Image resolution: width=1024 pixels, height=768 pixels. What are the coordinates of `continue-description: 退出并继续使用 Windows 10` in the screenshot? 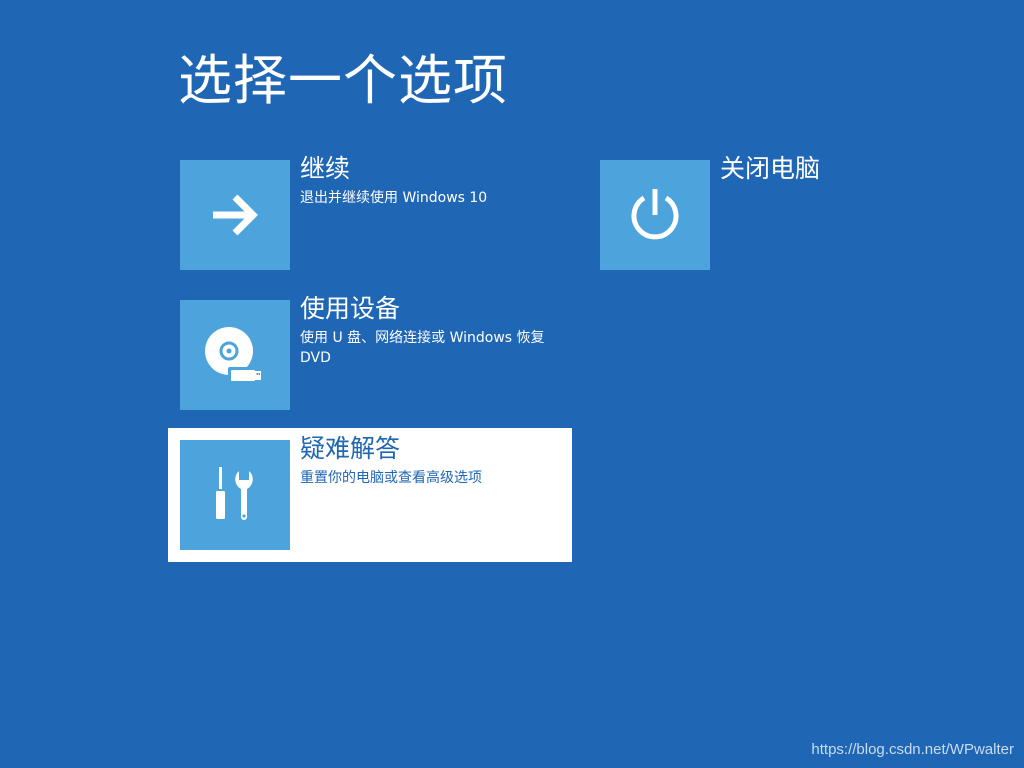 It's located at (394, 198).